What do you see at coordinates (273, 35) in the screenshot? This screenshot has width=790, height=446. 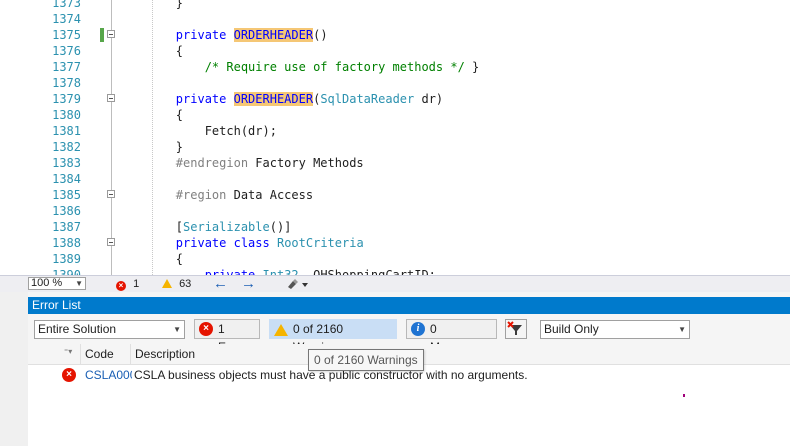 I see `highlighted-token: ORDERHEADER` at bounding box center [273, 35].